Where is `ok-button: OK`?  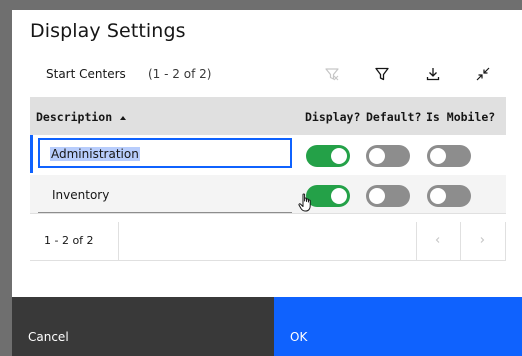 ok-button: OK is located at coordinates (398, 326).